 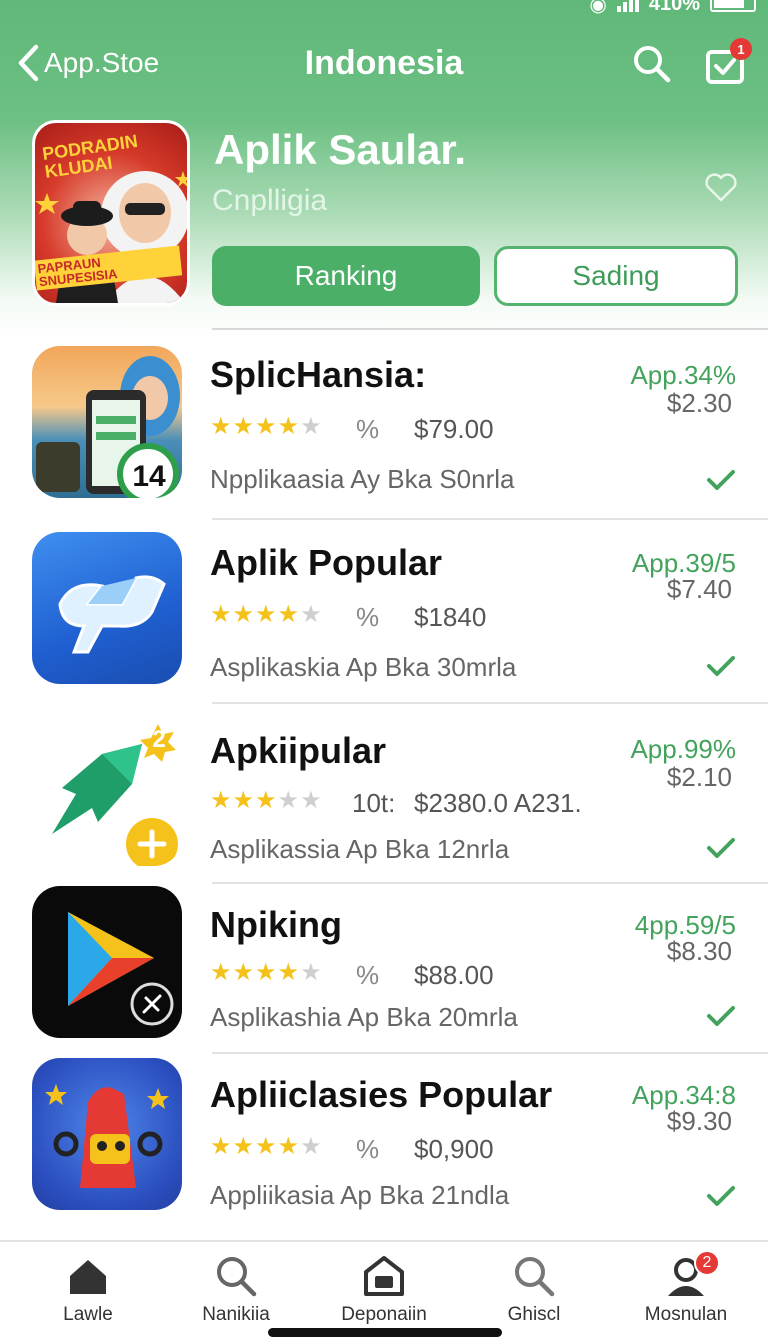 What do you see at coordinates (498, 803) in the screenshot?
I see `app-meta-value: $2380.0 A231.` at bounding box center [498, 803].